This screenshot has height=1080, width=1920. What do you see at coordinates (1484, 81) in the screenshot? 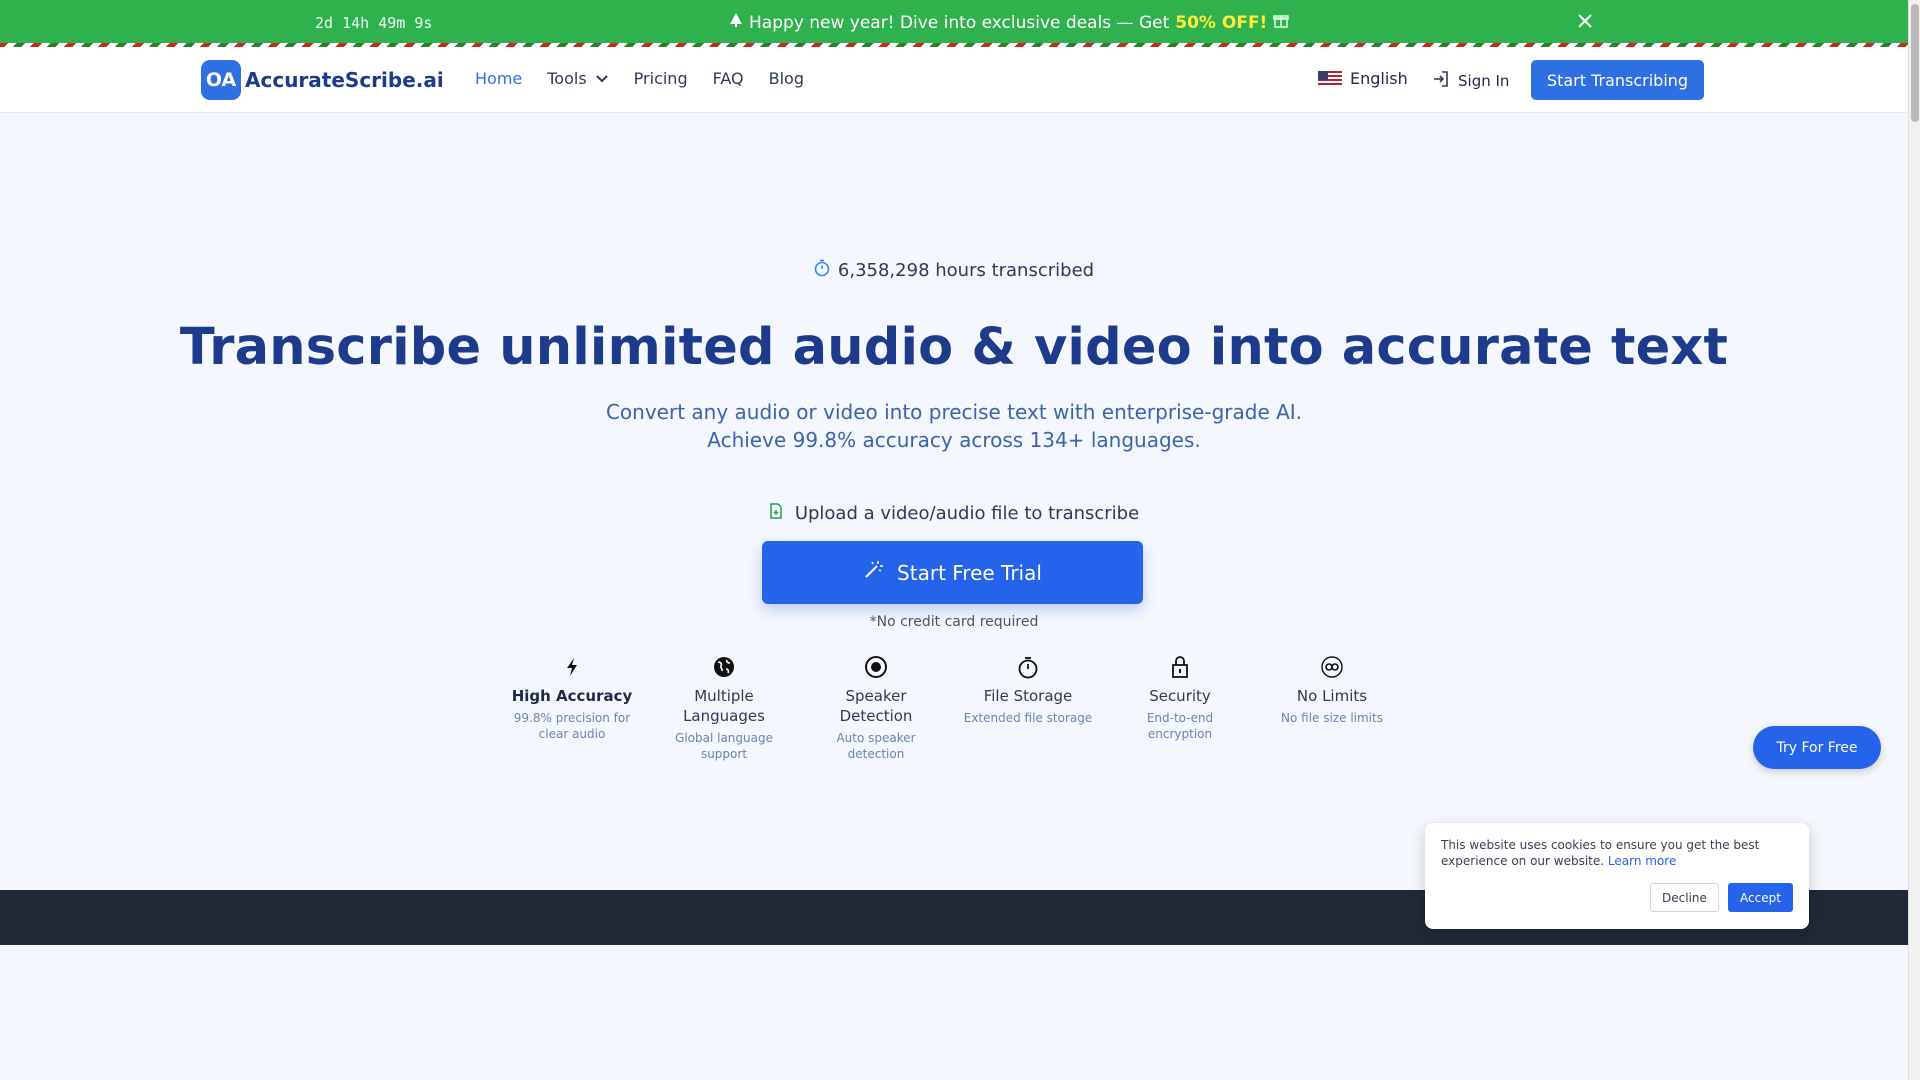
I see `sign-in-label: Sign In` at bounding box center [1484, 81].